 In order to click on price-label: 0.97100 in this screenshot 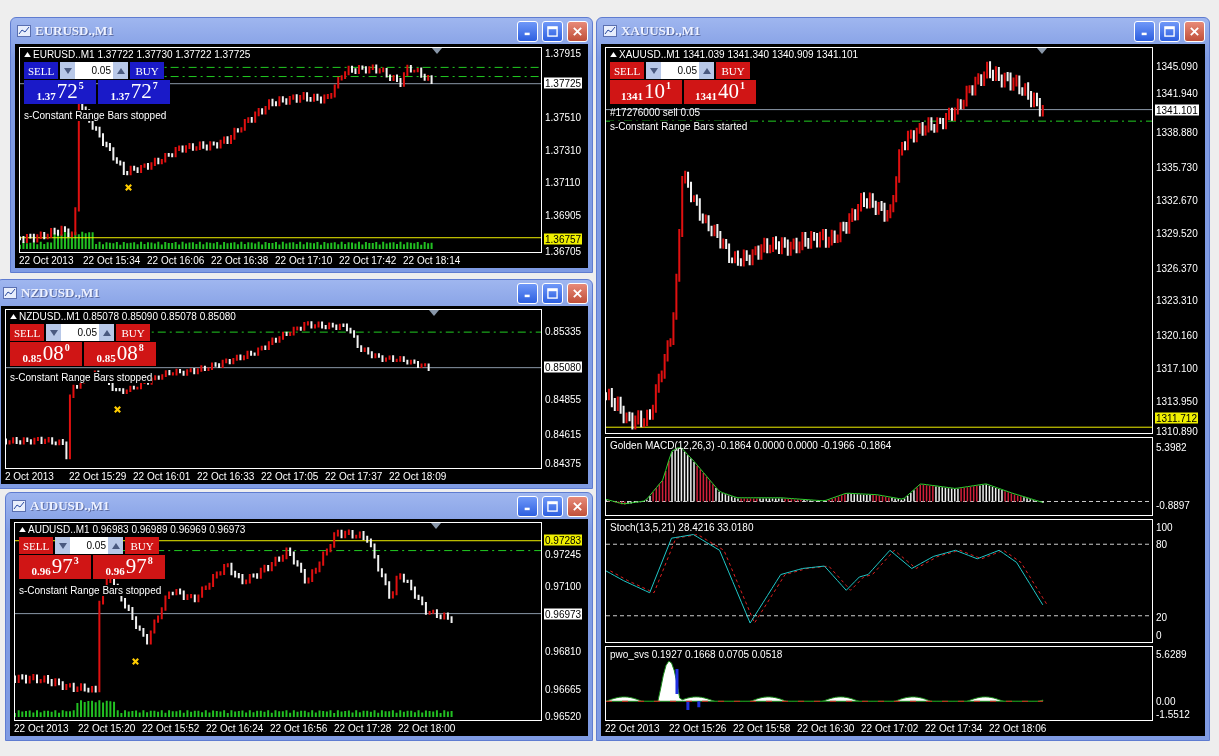, I will do `click(563, 586)`.